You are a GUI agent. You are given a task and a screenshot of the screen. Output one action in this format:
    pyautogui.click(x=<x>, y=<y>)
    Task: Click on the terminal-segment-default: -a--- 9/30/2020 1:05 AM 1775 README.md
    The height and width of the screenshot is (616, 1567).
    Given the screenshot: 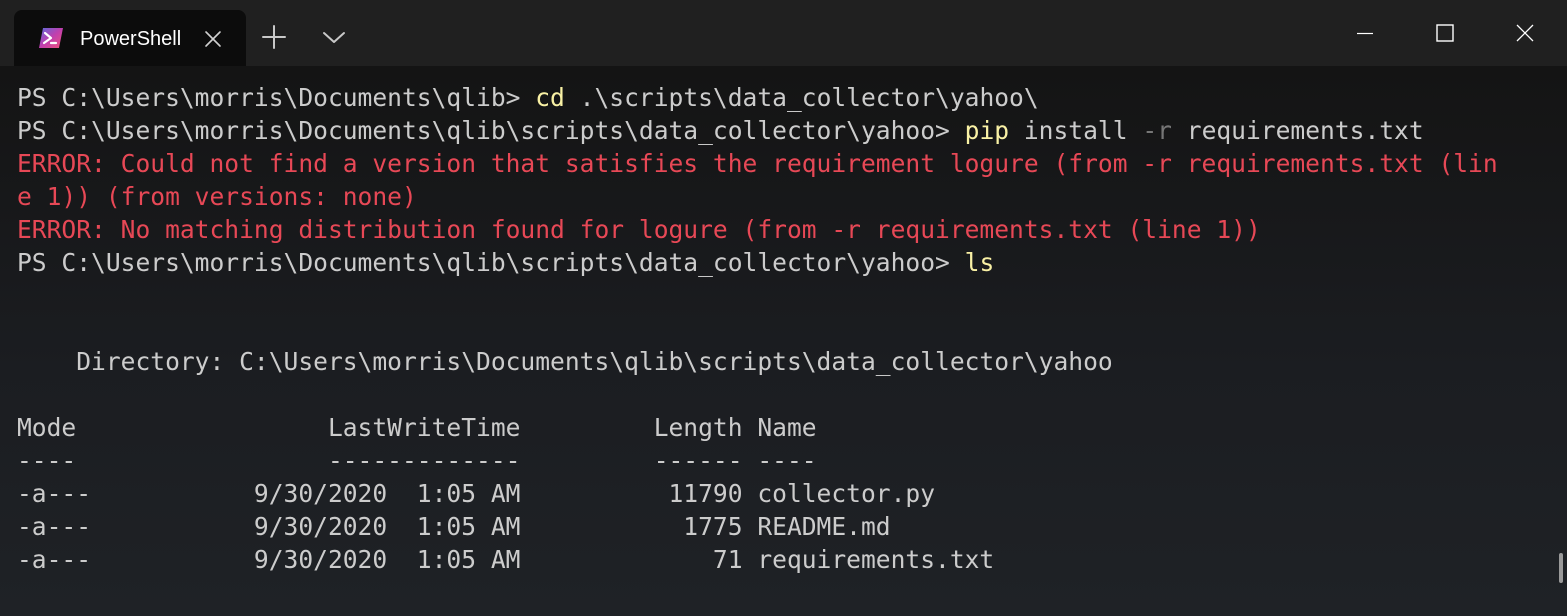 What is the action you would take?
    pyautogui.click(x=454, y=526)
    